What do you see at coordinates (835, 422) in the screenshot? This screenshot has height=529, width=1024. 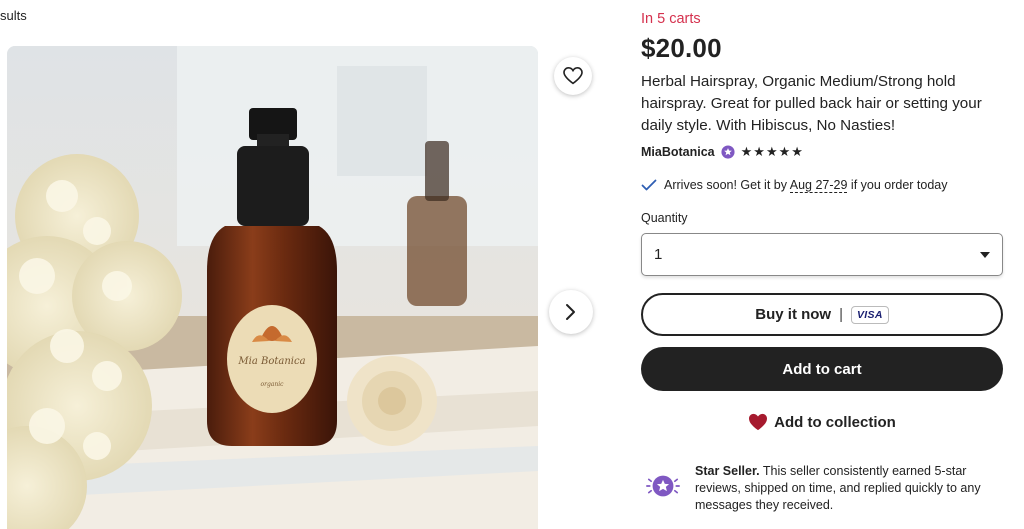 I see `add-to-collection-label: Add to collection` at bounding box center [835, 422].